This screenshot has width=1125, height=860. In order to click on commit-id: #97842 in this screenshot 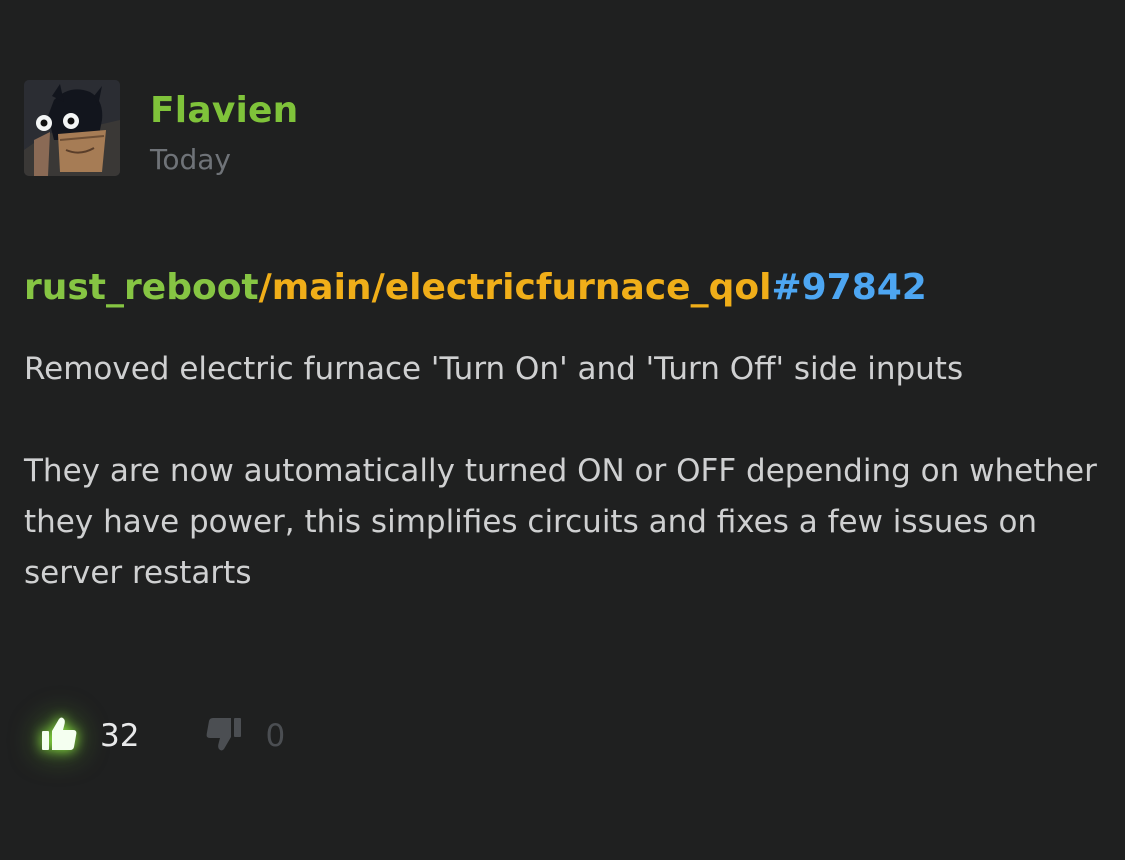, I will do `click(848, 287)`.